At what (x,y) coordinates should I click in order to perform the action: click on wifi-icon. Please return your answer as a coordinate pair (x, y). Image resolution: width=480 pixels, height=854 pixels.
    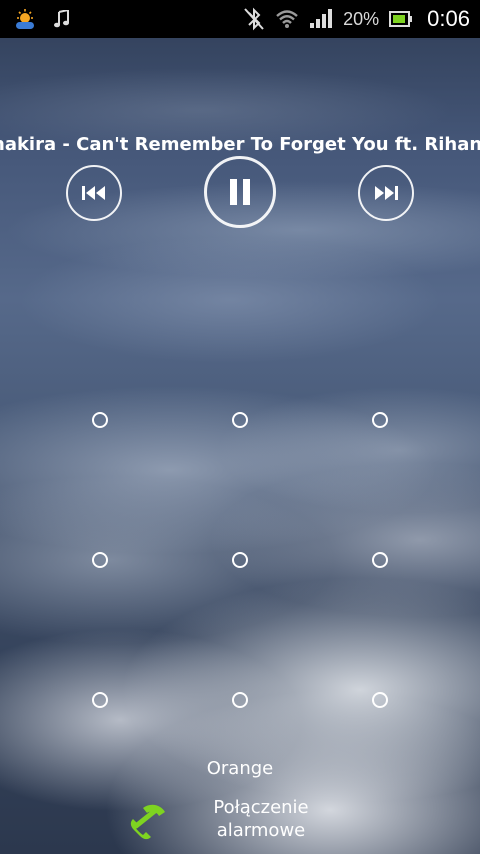
    Looking at the image, I should click on (287, 19).